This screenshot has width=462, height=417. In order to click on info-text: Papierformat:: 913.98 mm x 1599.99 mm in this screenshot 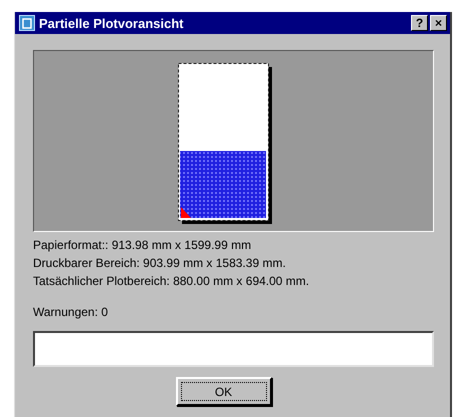, I will do `click(142, 245)`.